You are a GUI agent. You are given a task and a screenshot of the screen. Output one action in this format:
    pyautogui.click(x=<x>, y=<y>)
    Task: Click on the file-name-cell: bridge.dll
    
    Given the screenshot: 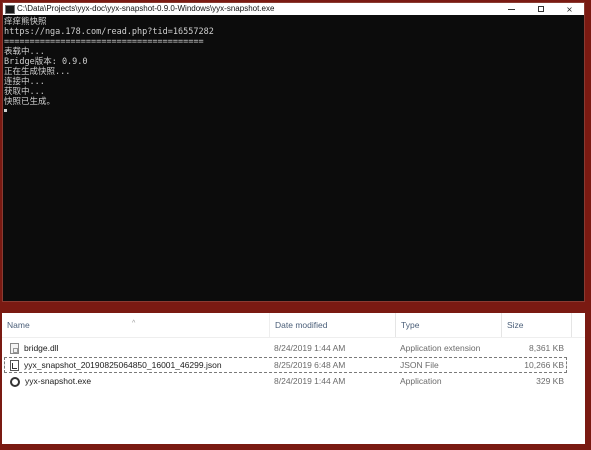 What is the action you would take?
    pyautogui.click(x=34, y=348)
    